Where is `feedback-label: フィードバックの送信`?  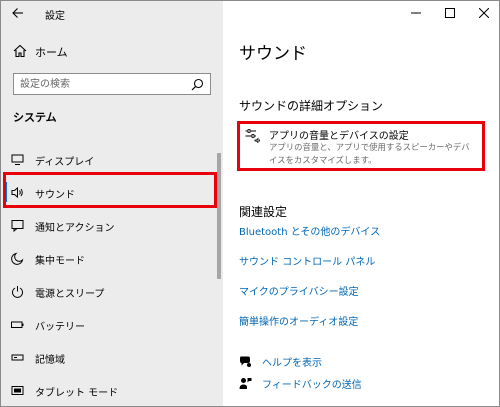
feedback-label: フィードバックの送信 is located at coordinates (312, 385).